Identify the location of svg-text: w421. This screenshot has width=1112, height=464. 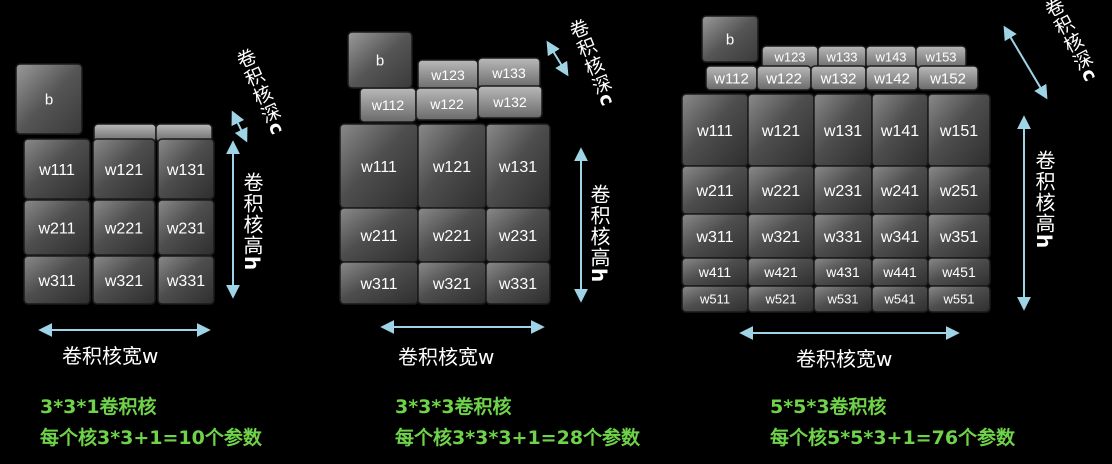
(780, 272).